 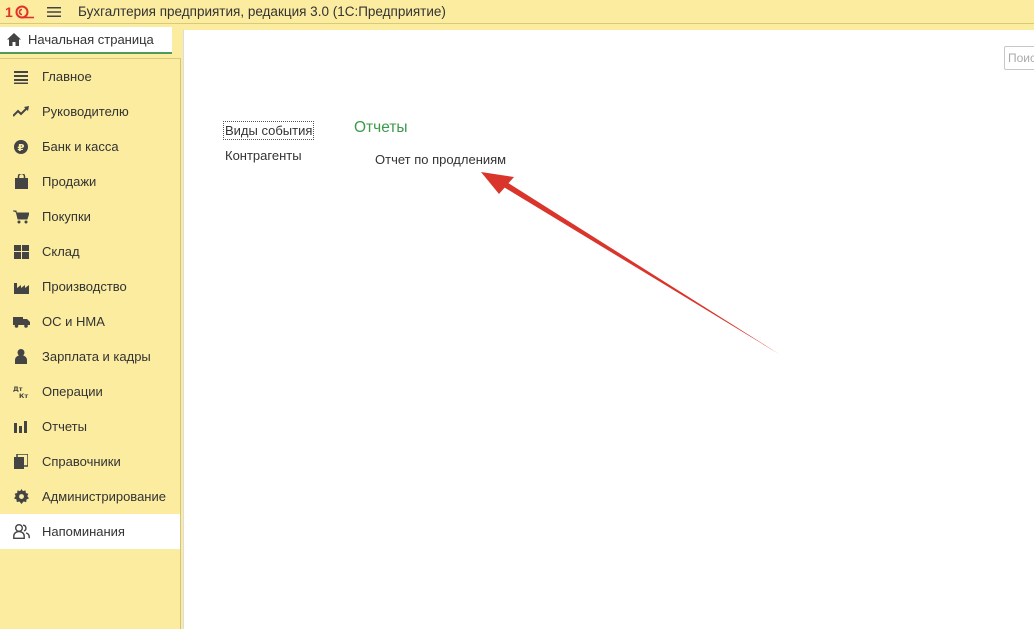 I want to click on sidebar-item-warehouse: Склад, so click(x=90, y=251).